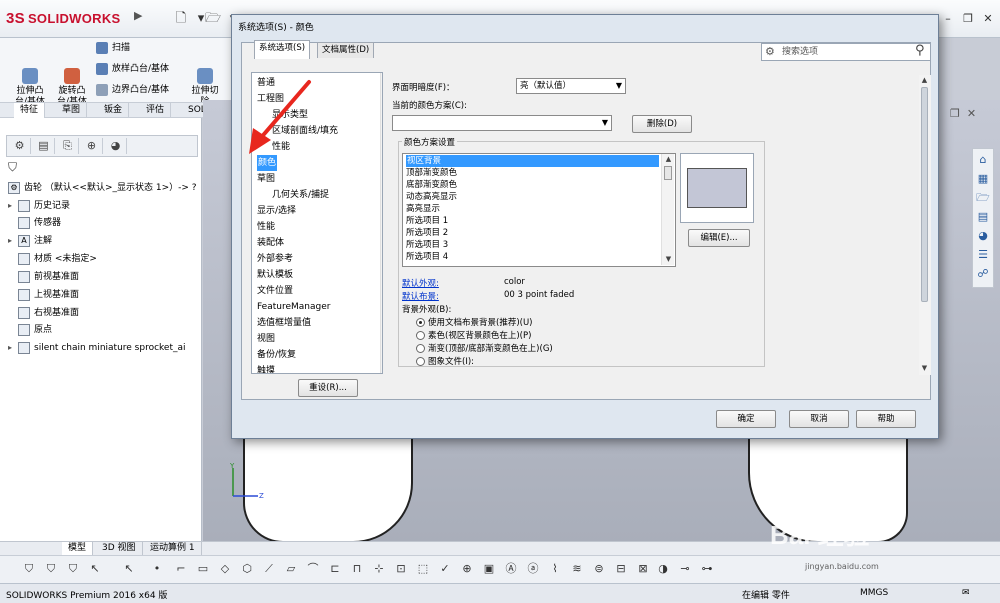  I want to click on nav-item-sketch: 草图, so click(266, 179).